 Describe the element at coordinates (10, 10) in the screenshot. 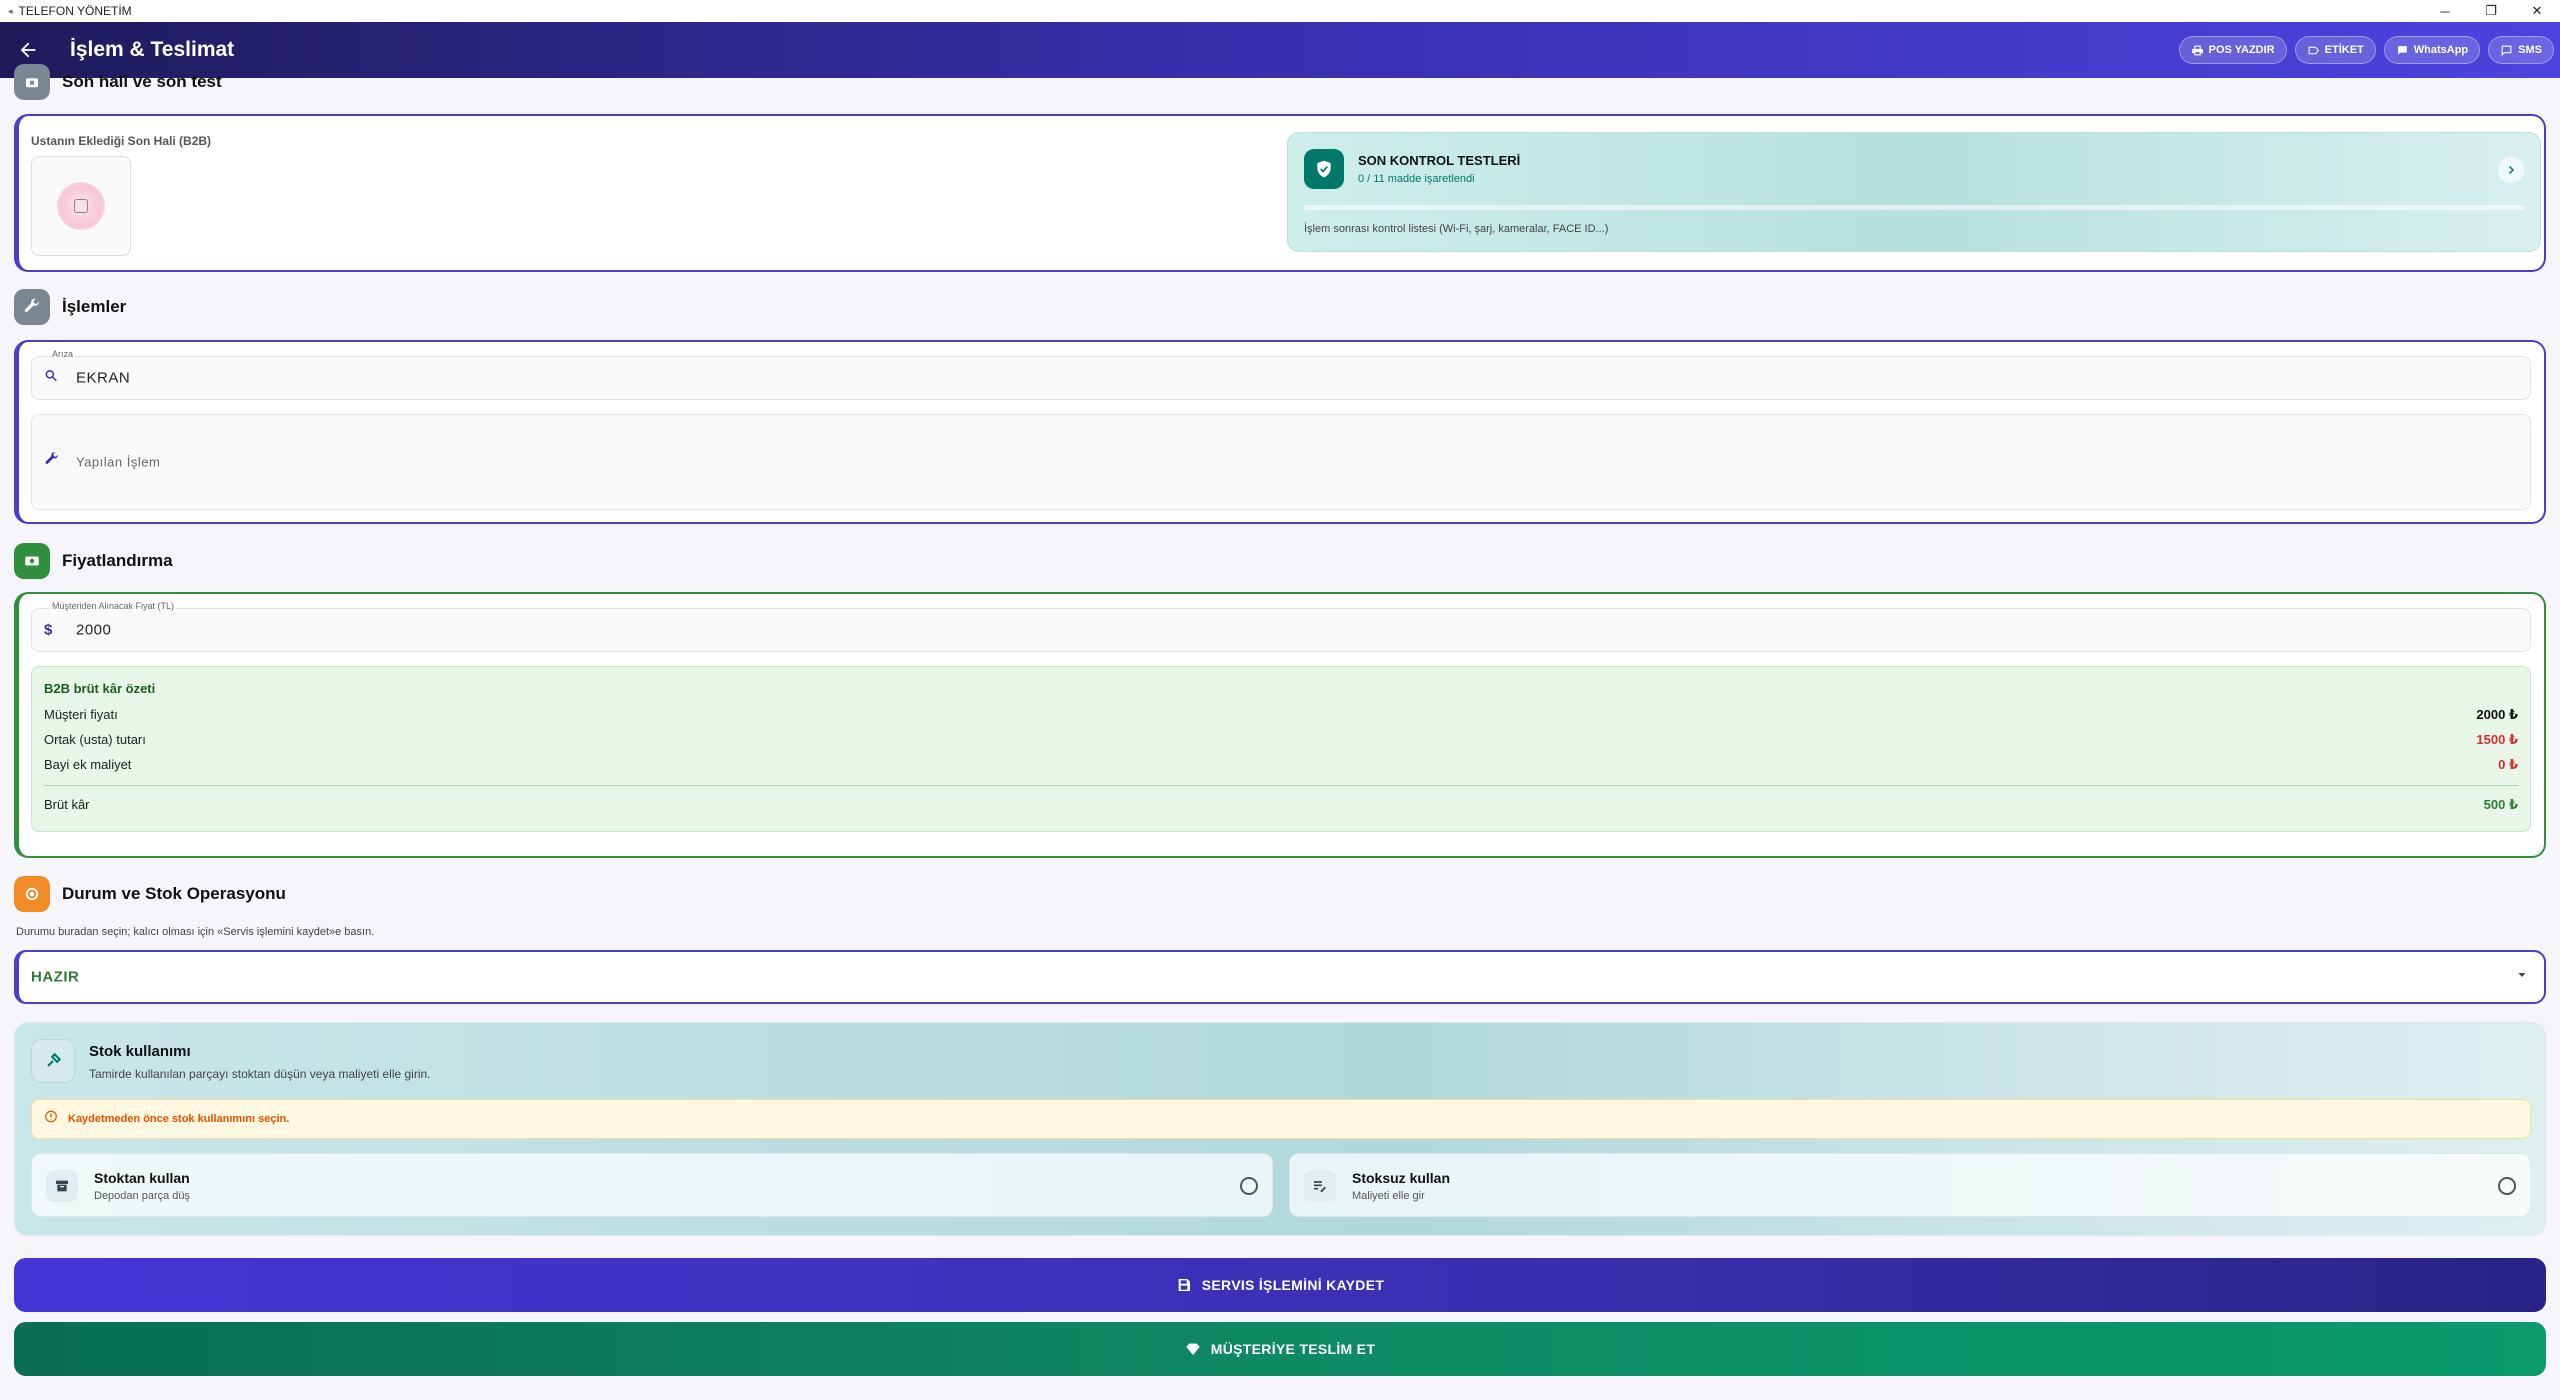

I see `app-logo-icon: ◂` at that location.